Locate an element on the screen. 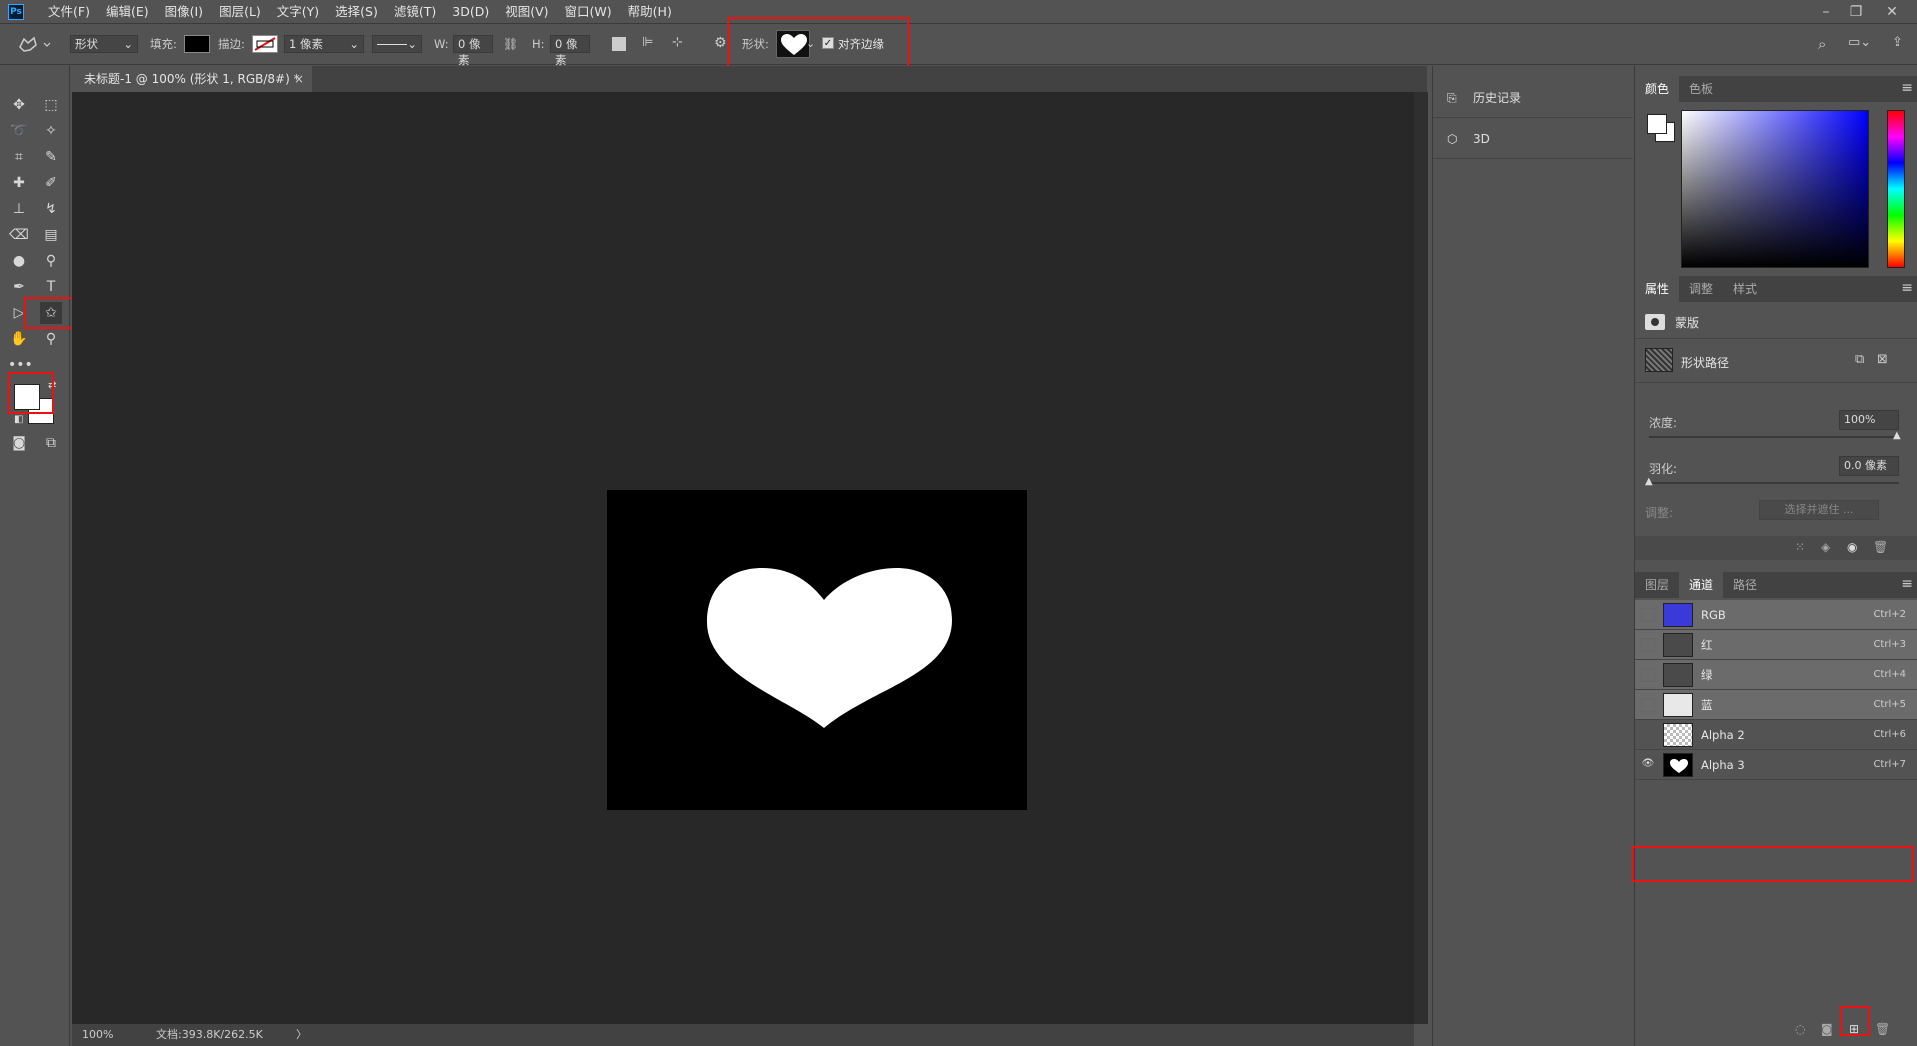  feather-slider-handle: ▲ is located at coordinates (1649, 481).